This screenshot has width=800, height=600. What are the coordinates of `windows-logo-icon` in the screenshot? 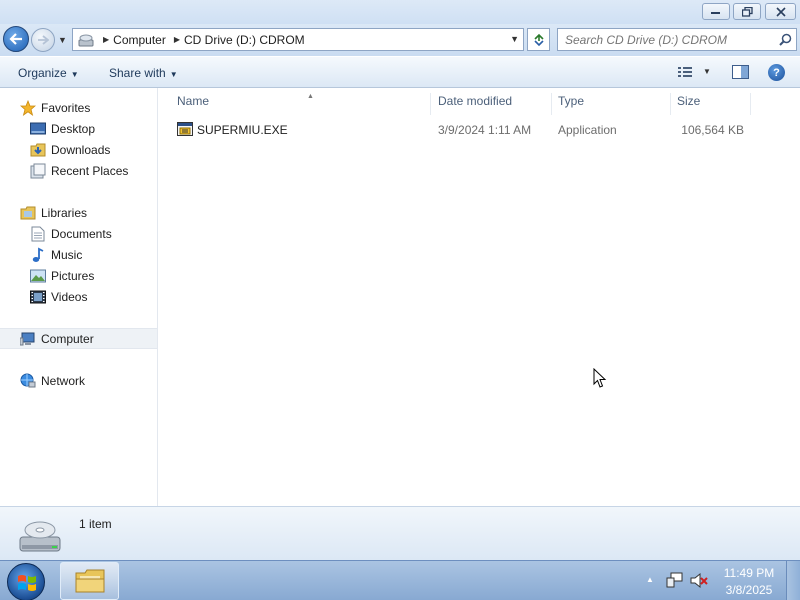 It's located at (27, 583).